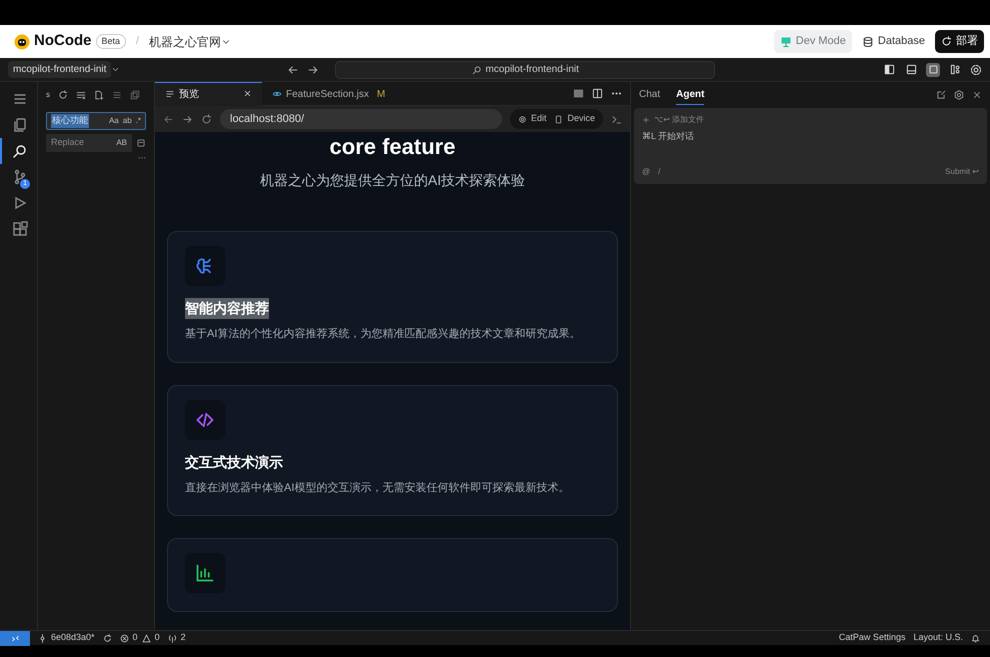  I want to click on layout-icon, so click(578, 93).